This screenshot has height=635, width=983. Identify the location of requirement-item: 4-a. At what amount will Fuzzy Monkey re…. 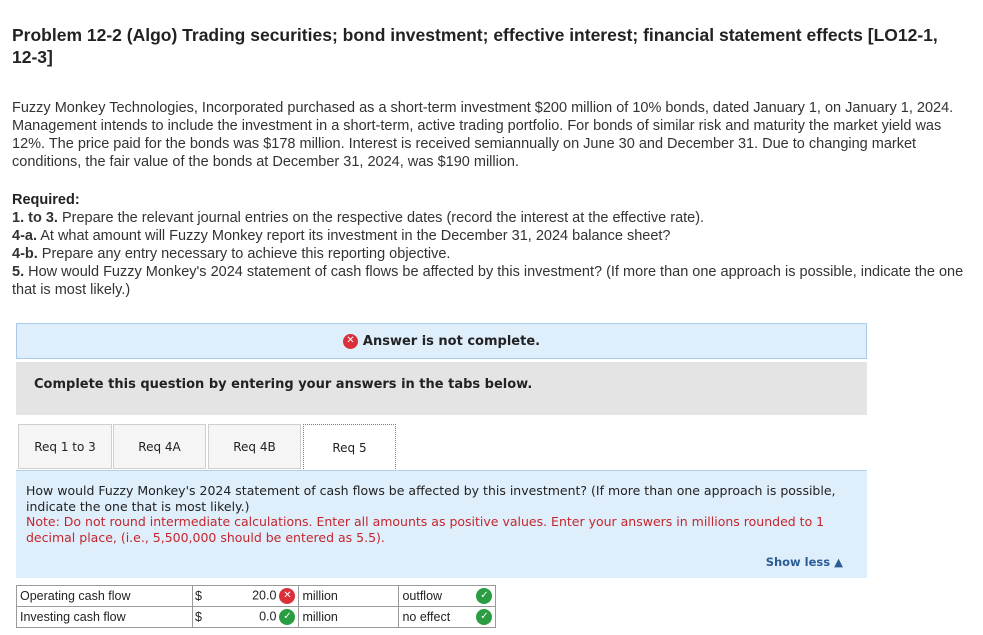
(489, 236).